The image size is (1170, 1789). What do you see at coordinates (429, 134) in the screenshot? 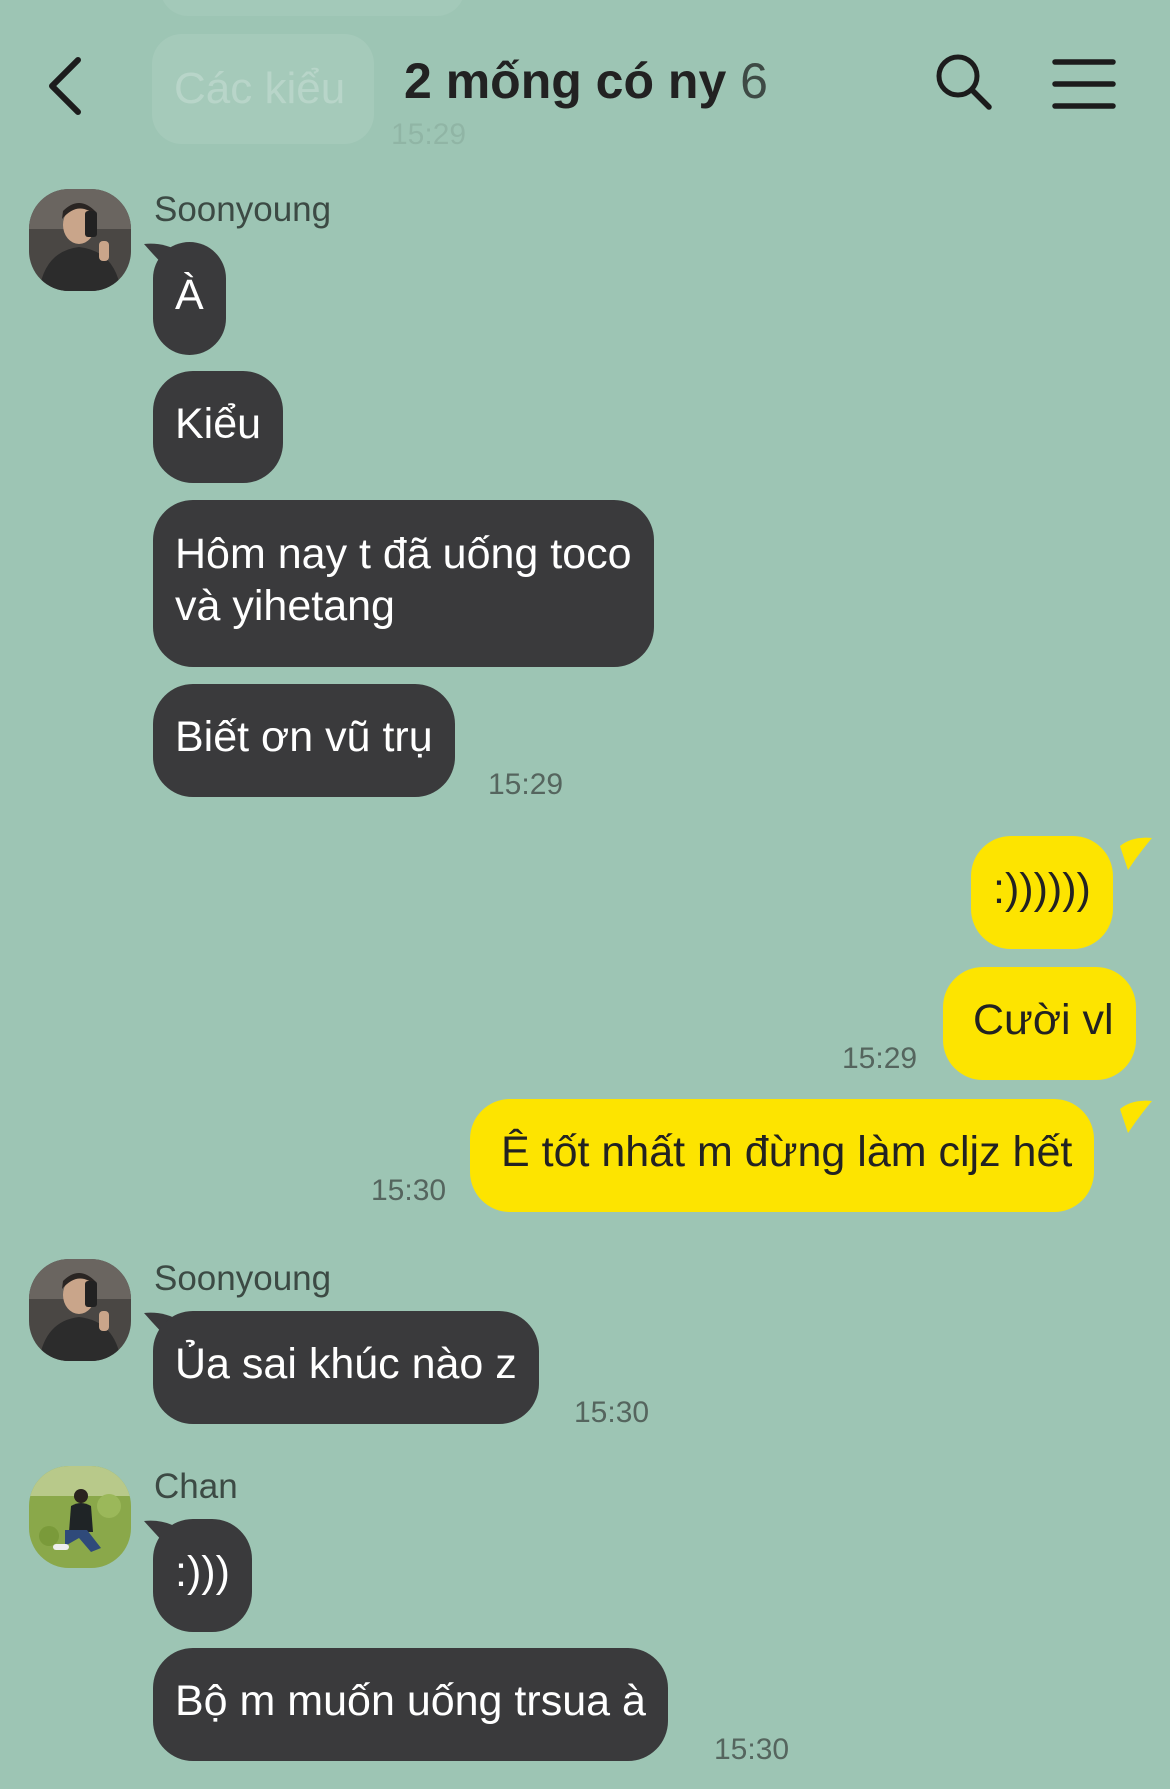
I see `scrolled-message-time: 15:29` at bounding box center [429, 134].